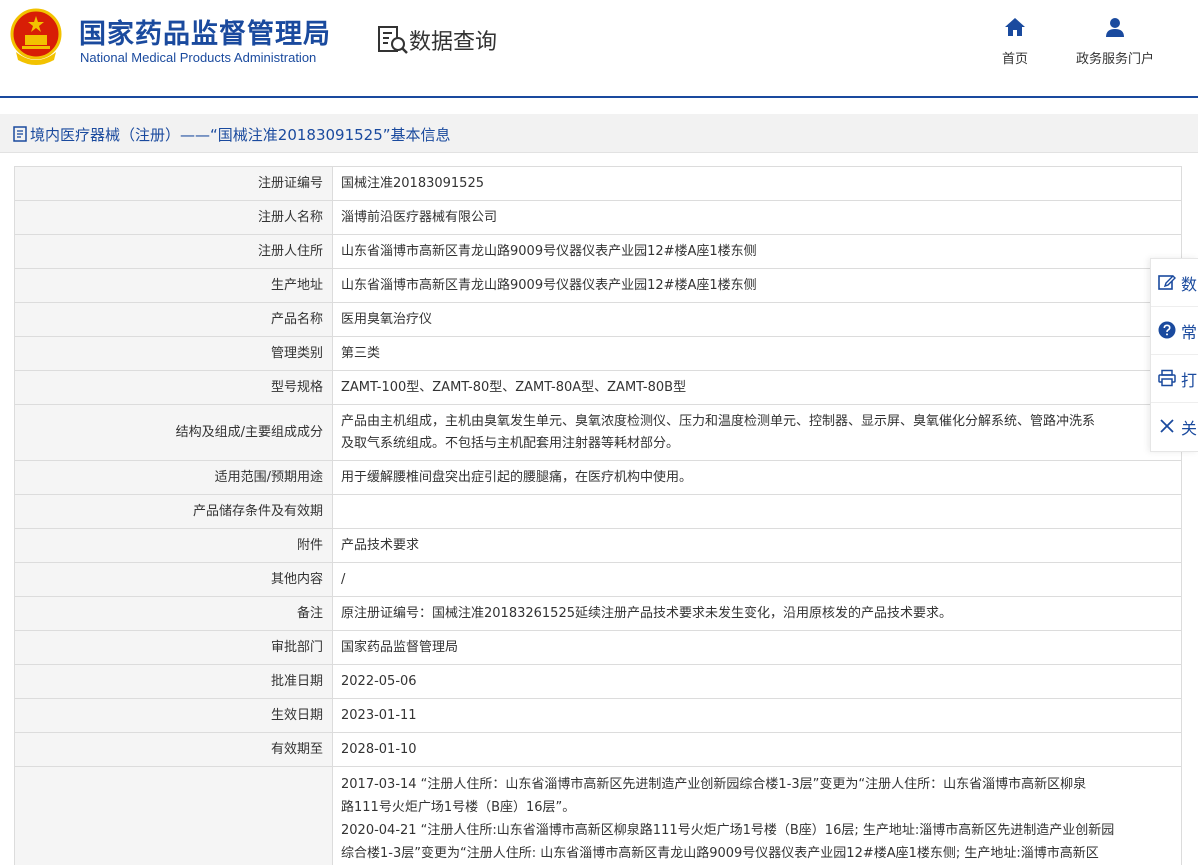 This screenshot has width=1198, height=865. I want to click on field-value: 用于缓解腰椎间盘突出症引起的腰腿痛，在医疗机构中使用。, so click(757, 477).